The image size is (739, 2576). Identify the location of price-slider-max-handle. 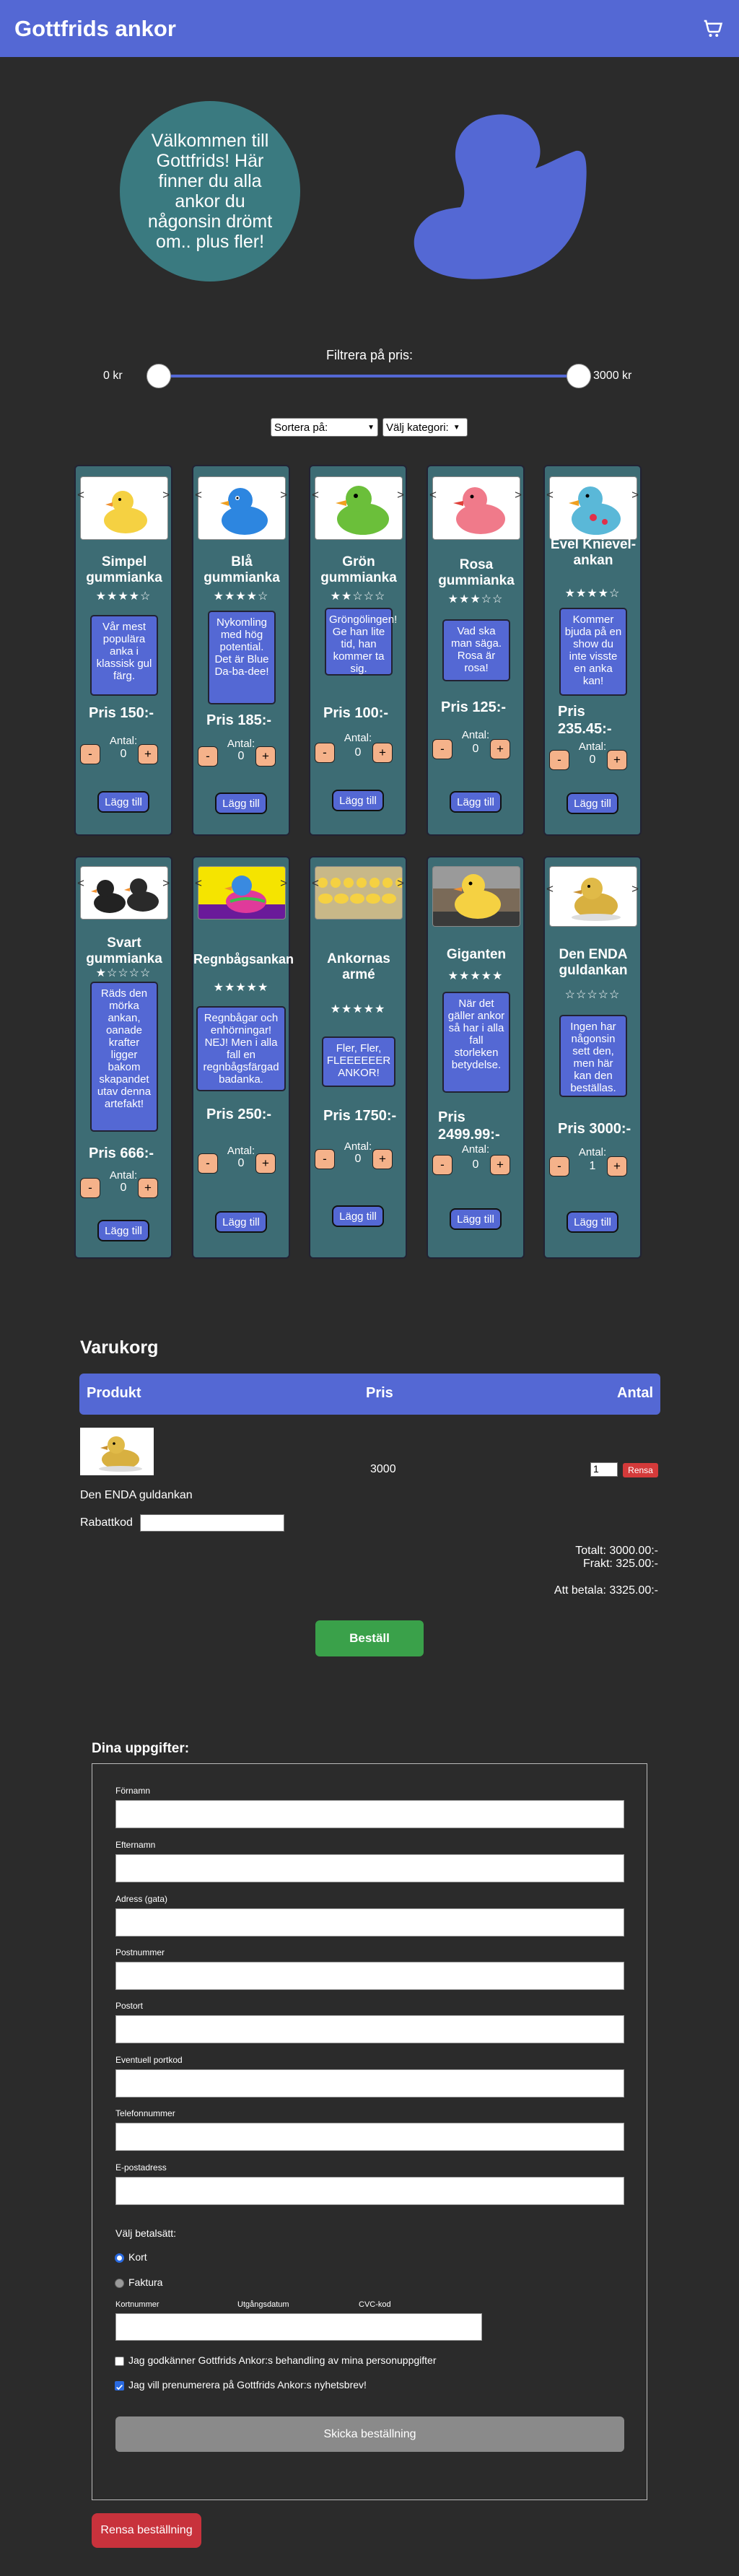
(579, 376).